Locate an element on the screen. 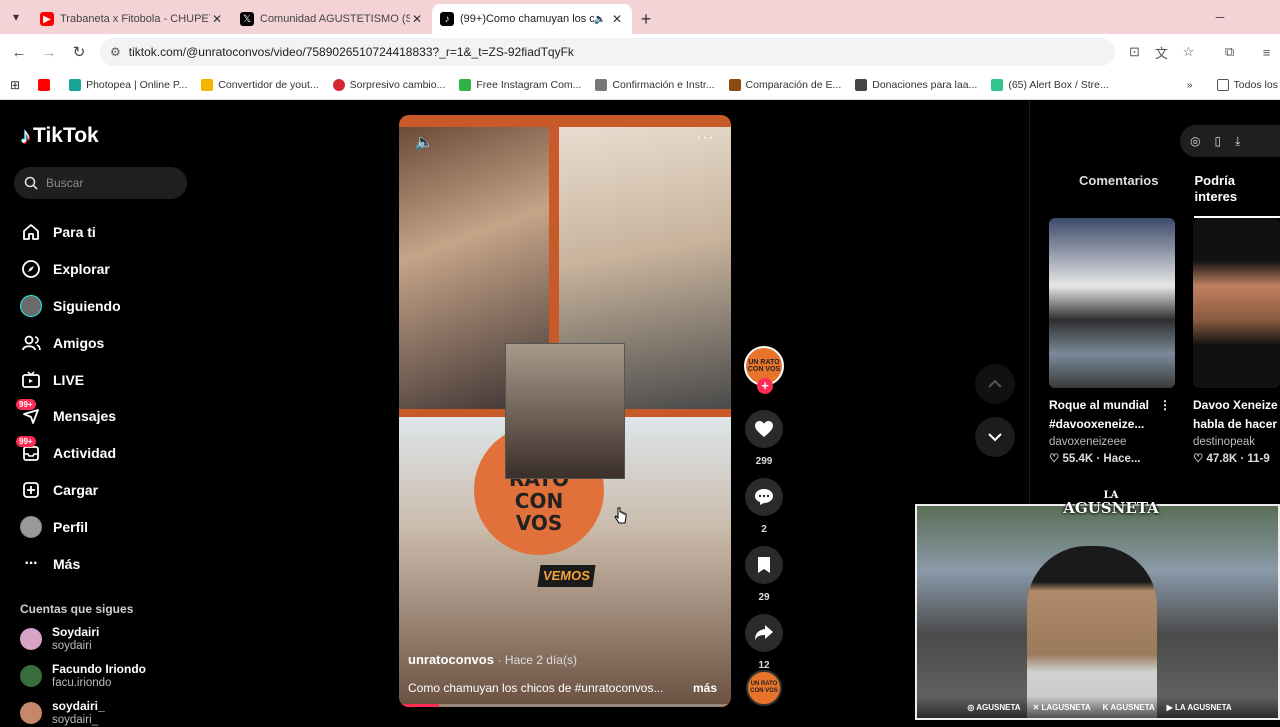 The image size is (1280, 727). next-video-button is located at coordinates (995, 437).